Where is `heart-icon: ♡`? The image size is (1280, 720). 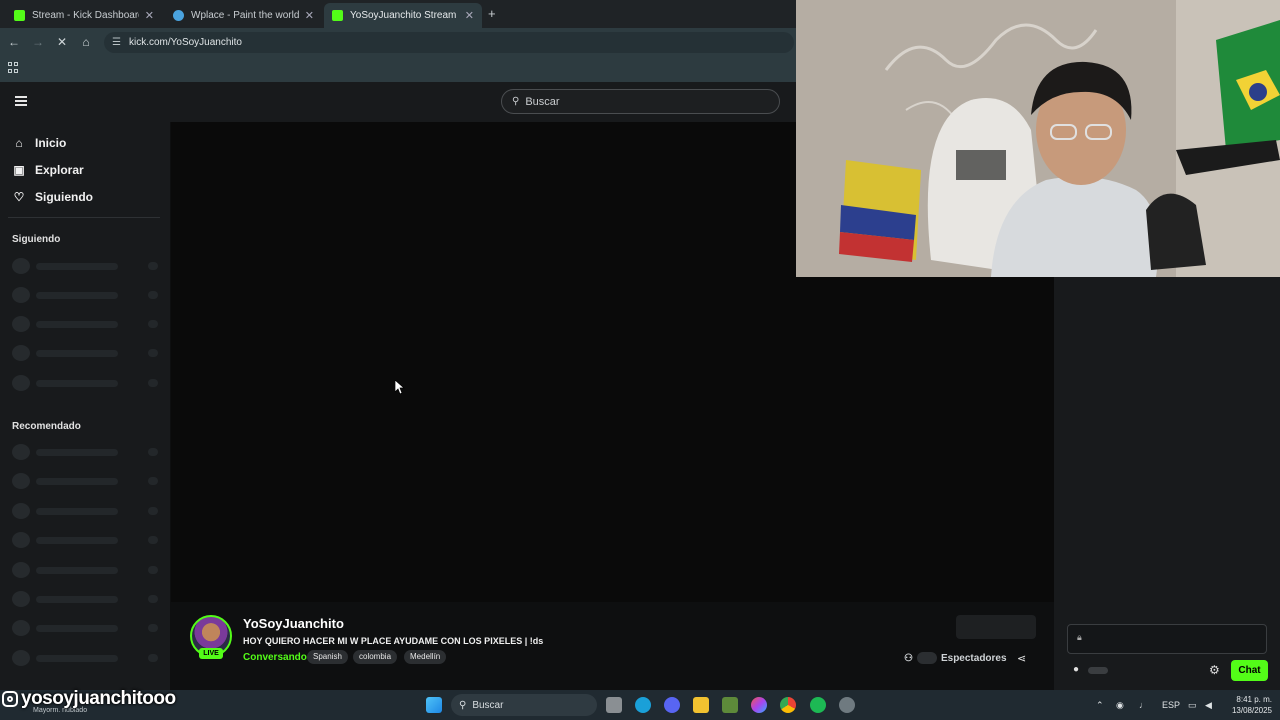
heart-icon: ♡ is located at coordinates (19, 197).